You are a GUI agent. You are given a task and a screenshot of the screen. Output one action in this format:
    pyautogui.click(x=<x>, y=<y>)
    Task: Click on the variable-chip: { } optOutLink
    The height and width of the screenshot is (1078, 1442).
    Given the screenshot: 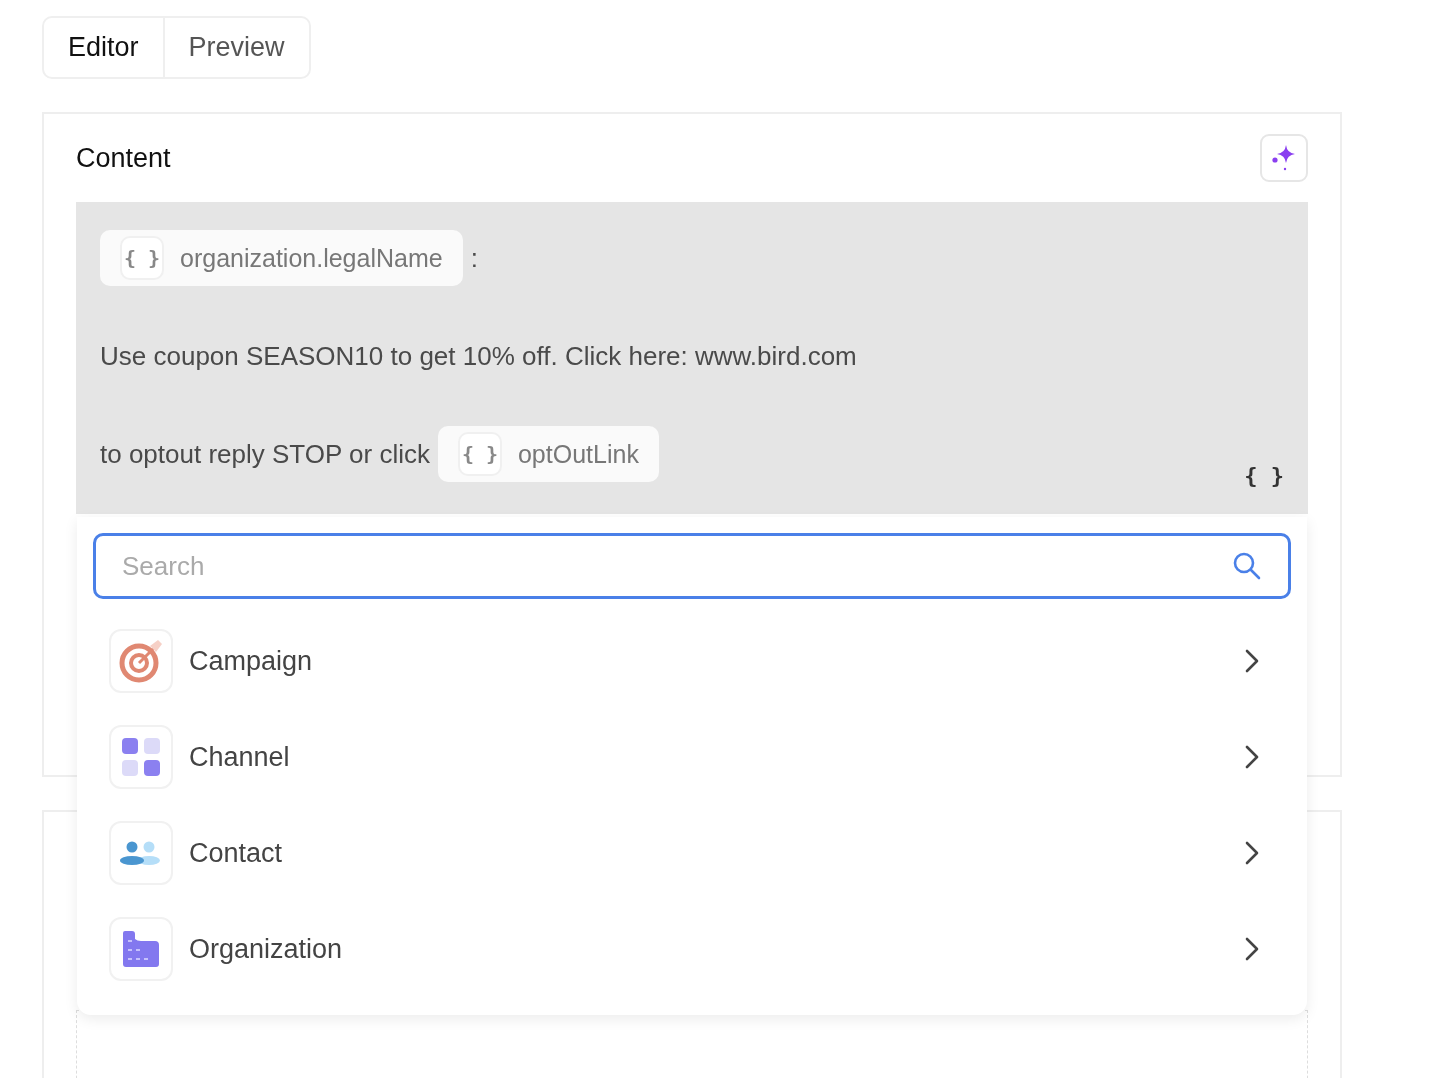 What is the action you would take?
    pyautogui.click(x=548, y=454)
    